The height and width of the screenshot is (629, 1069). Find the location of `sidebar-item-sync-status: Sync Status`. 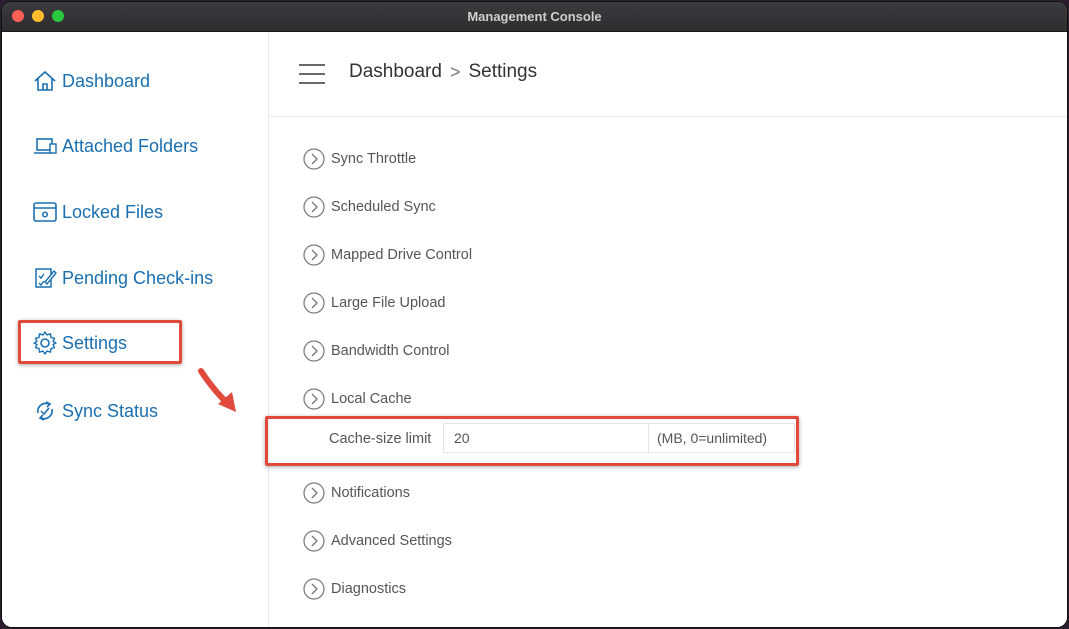

sidebar-item-sync-status: Sync Status is located at coordinates (95, 411).